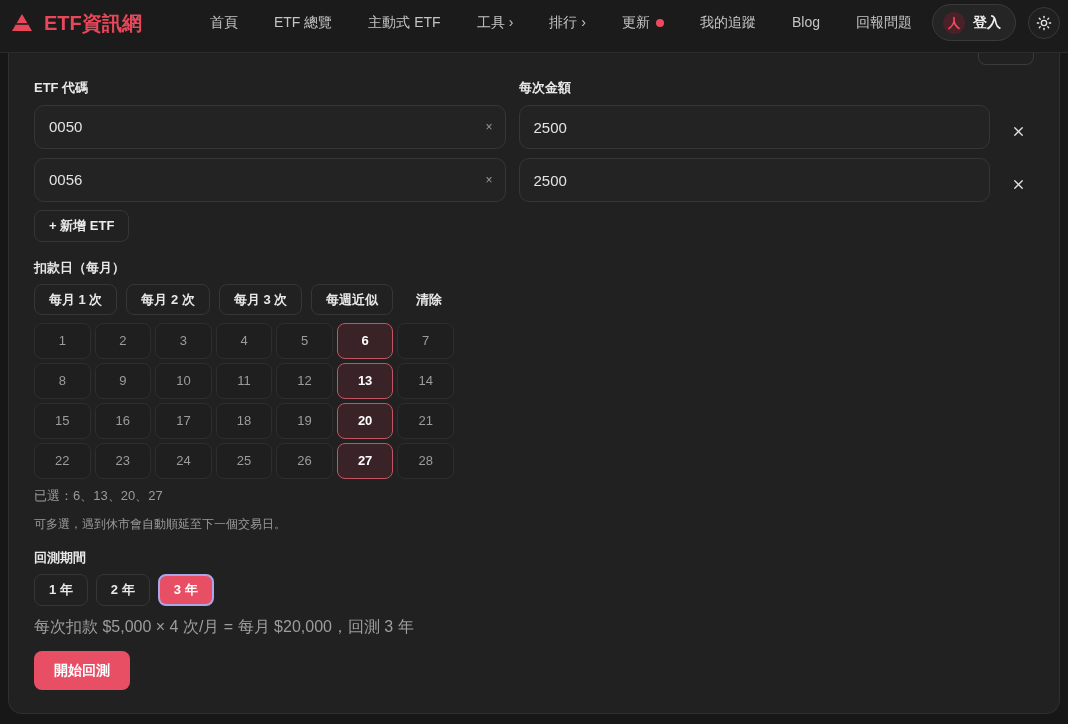  Describe the element at coordinates (60, 558) in the screenshot. I see `section-label: 回測期間` at that location.